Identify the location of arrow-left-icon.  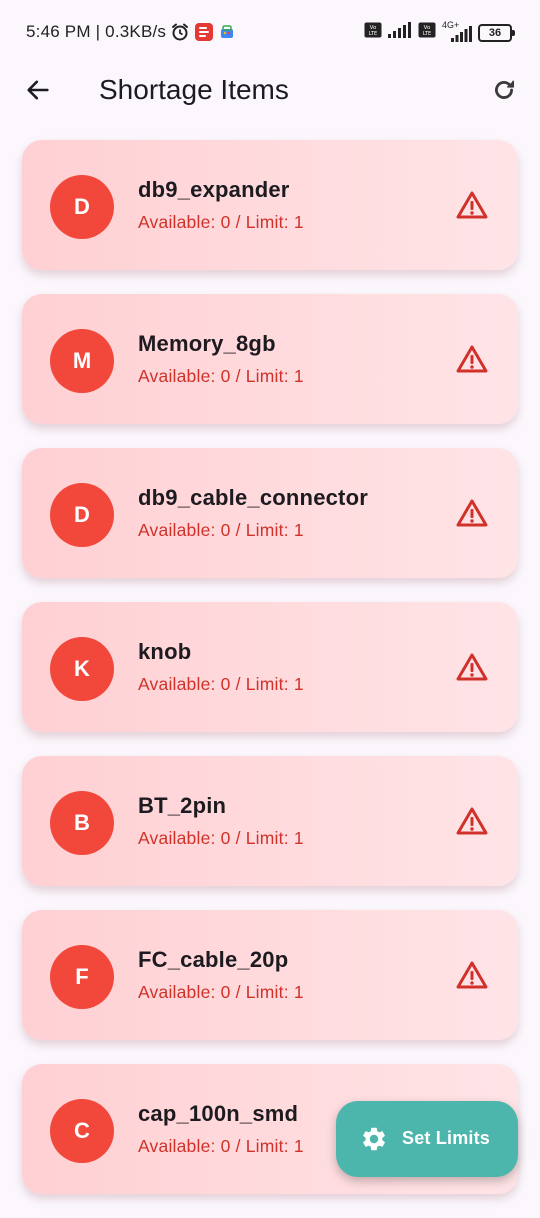
(38, 90).